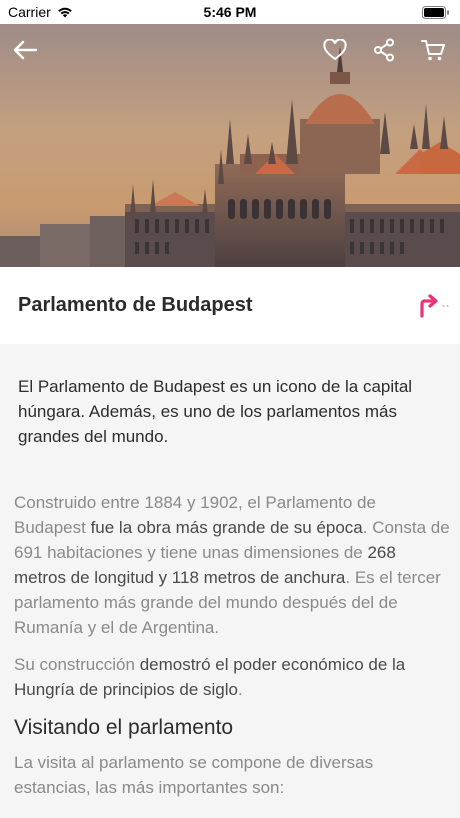  I want to click on title-bar: Parlamento de Budapest, so click(230, 305).